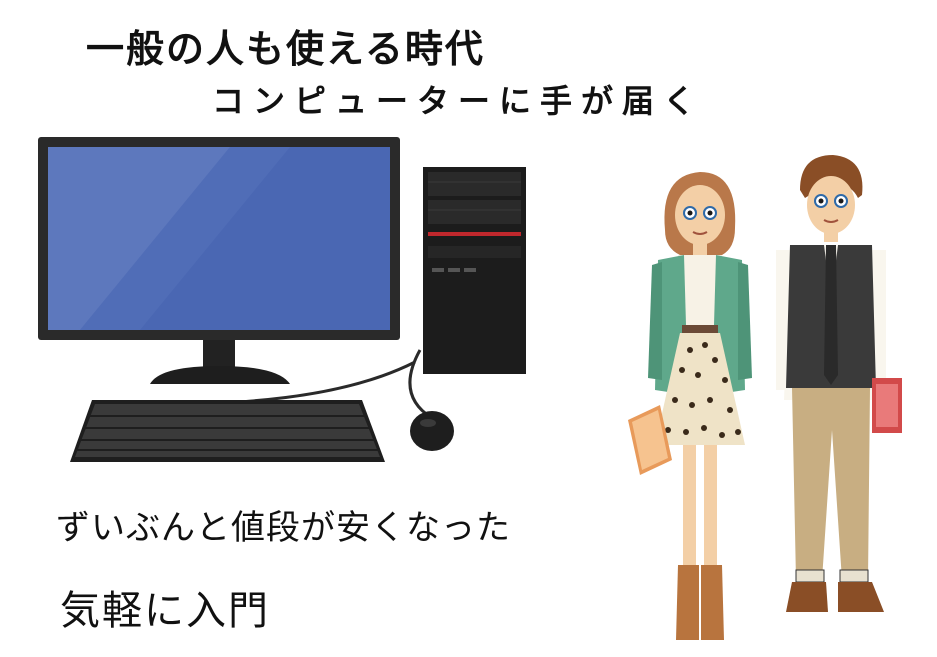  What do you see at coordinates (690, 406) in the screenshot?
I see `woman-figure` at bounding box center [690, 406].